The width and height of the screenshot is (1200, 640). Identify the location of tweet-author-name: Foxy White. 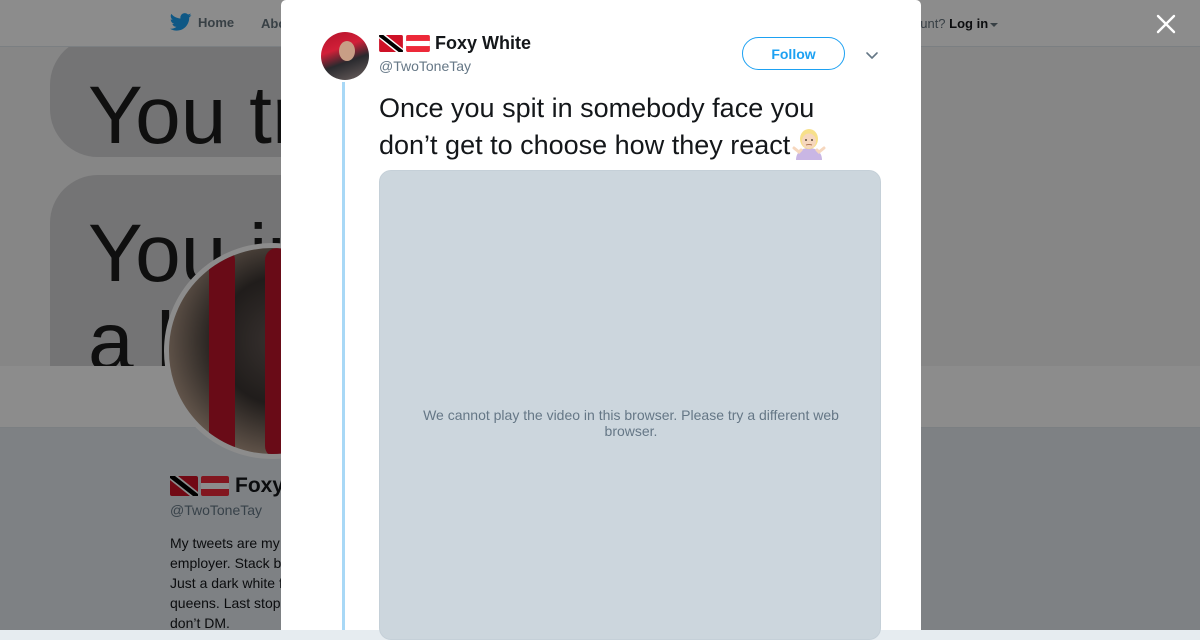
(455, 43).